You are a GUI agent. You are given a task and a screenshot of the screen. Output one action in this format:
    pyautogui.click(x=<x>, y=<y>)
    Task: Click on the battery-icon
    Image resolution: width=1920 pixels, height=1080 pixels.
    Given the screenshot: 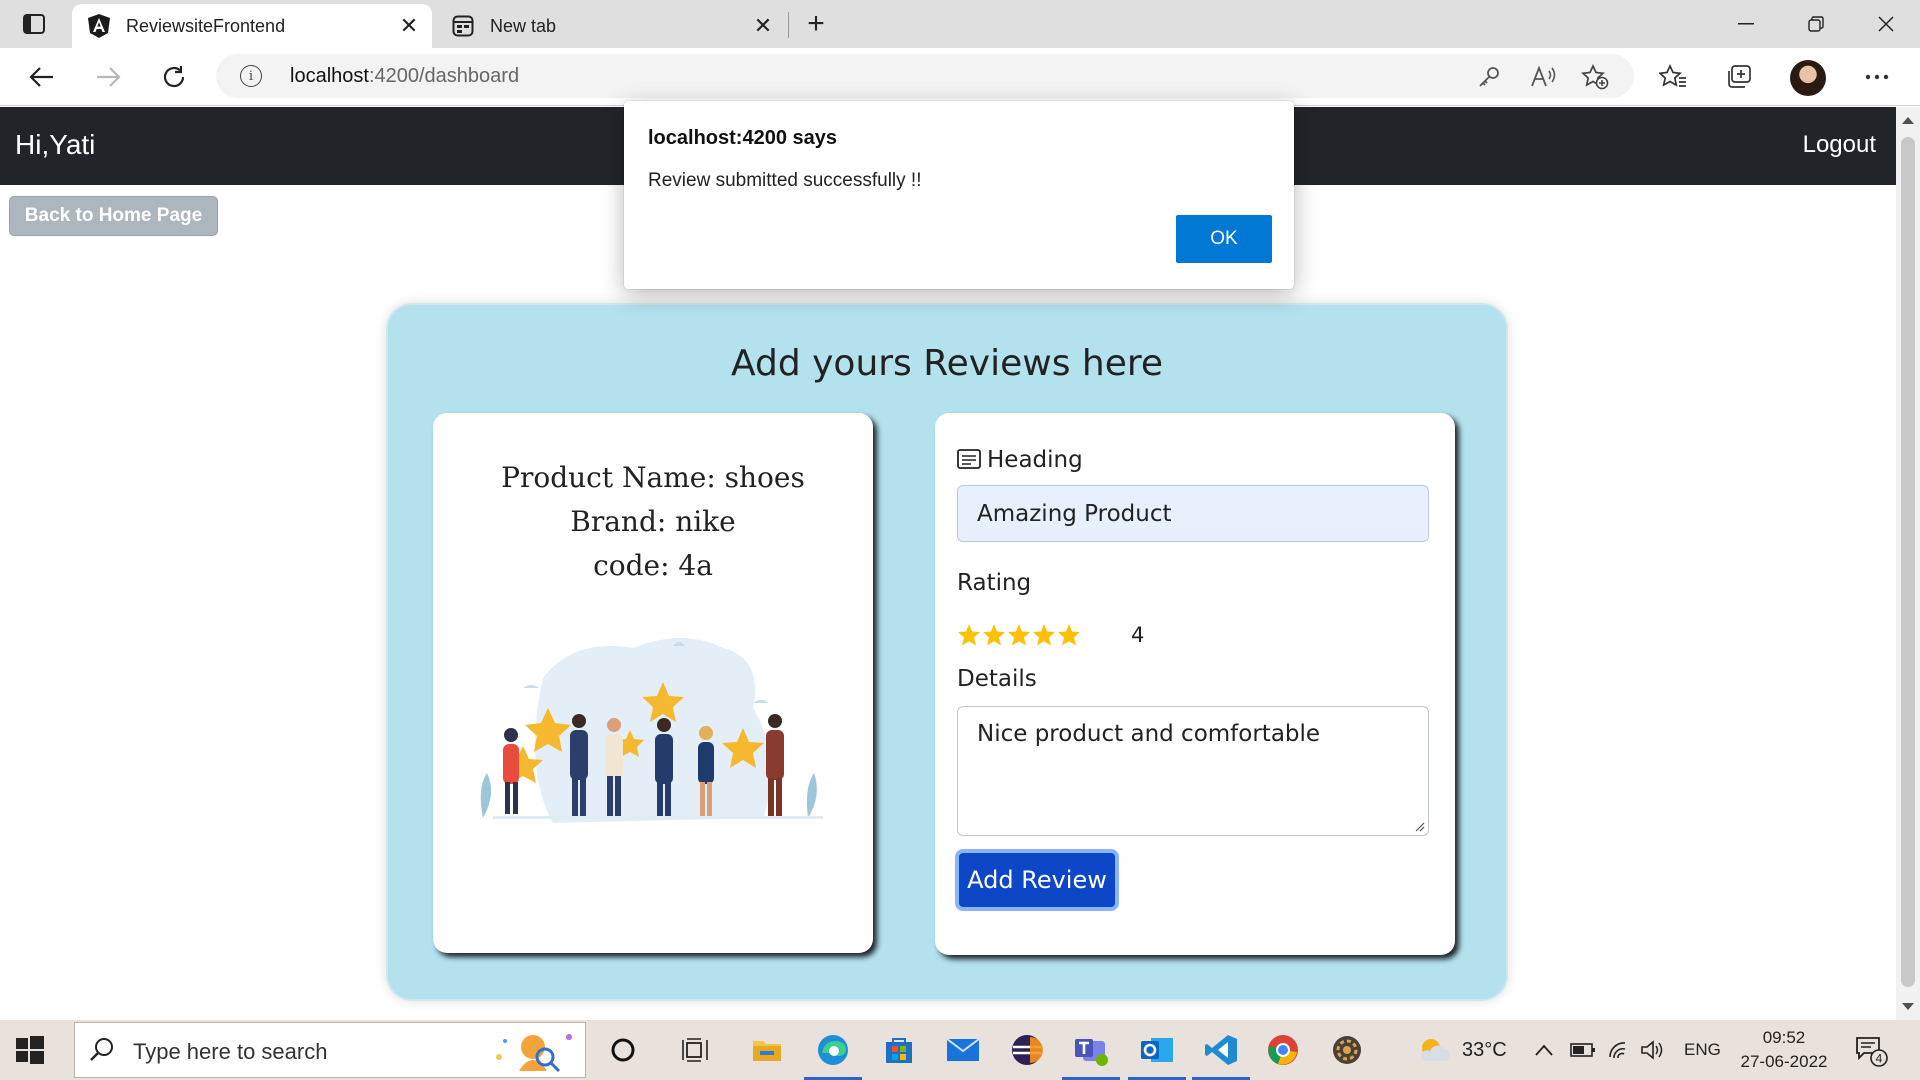 What is the action you would take?
    pyautogui.click(x=1583, y=1050)
    